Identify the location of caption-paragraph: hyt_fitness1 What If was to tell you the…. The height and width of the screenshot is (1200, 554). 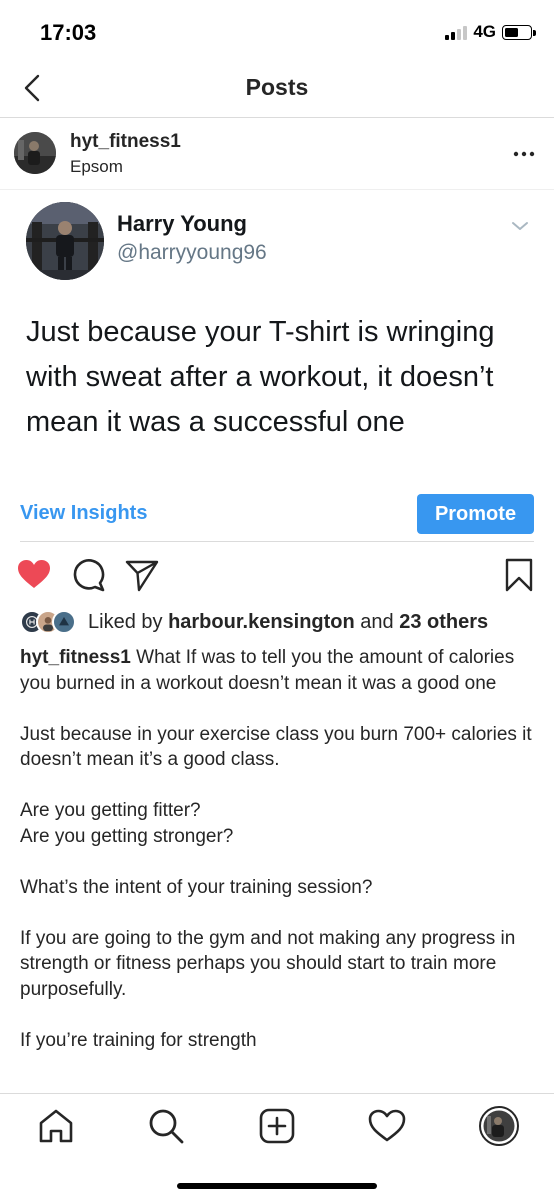
(280, 670).